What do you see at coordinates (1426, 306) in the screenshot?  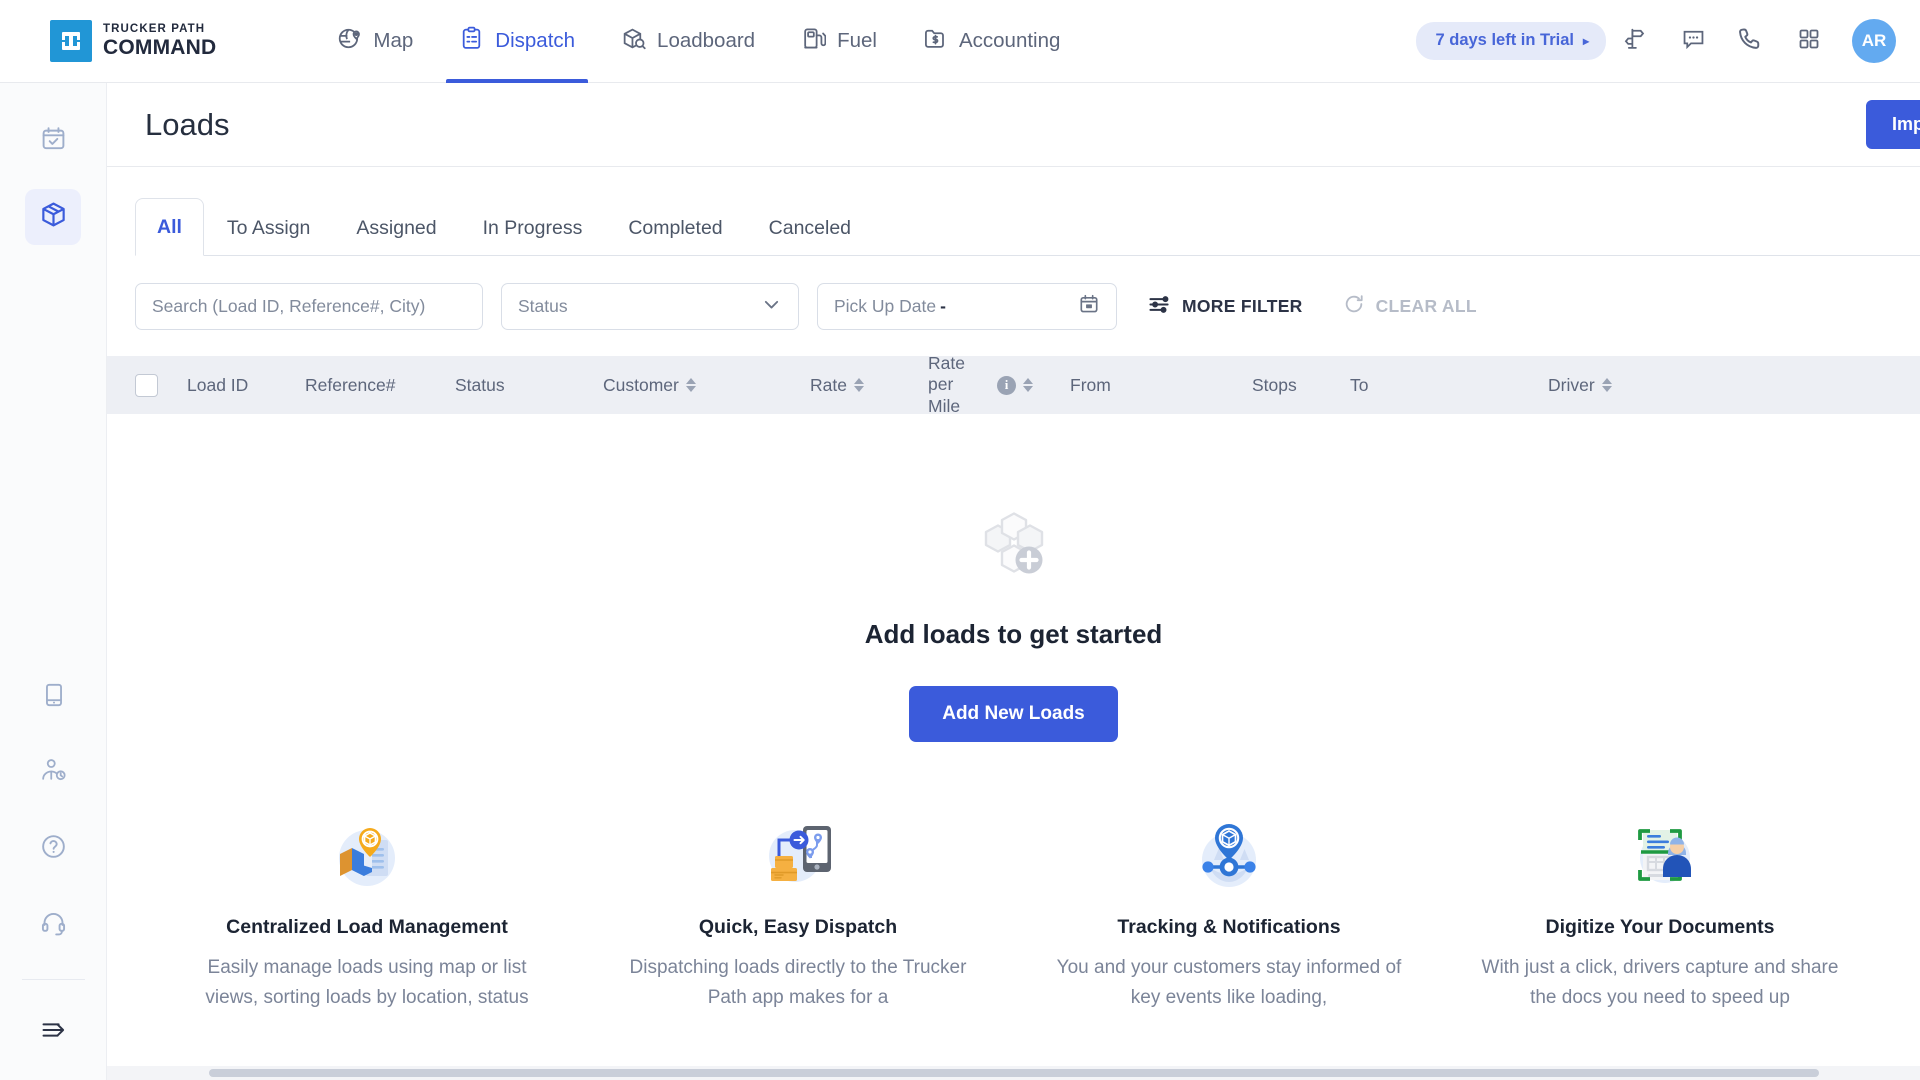 I see `clear-all-label: CLEAR ALL` at bounding box center [1426, 306].